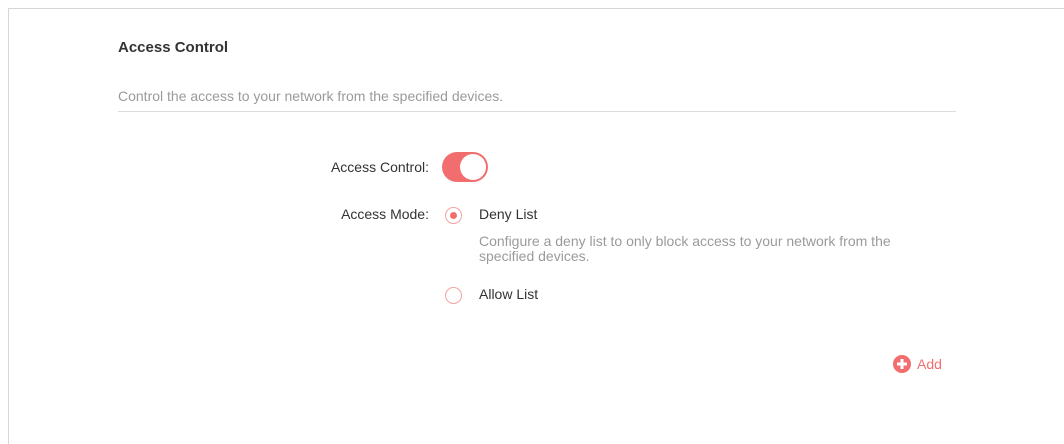  Describe the element at coordinates (473, 167) in the screenshot. I see `toggle-knob` at that location.